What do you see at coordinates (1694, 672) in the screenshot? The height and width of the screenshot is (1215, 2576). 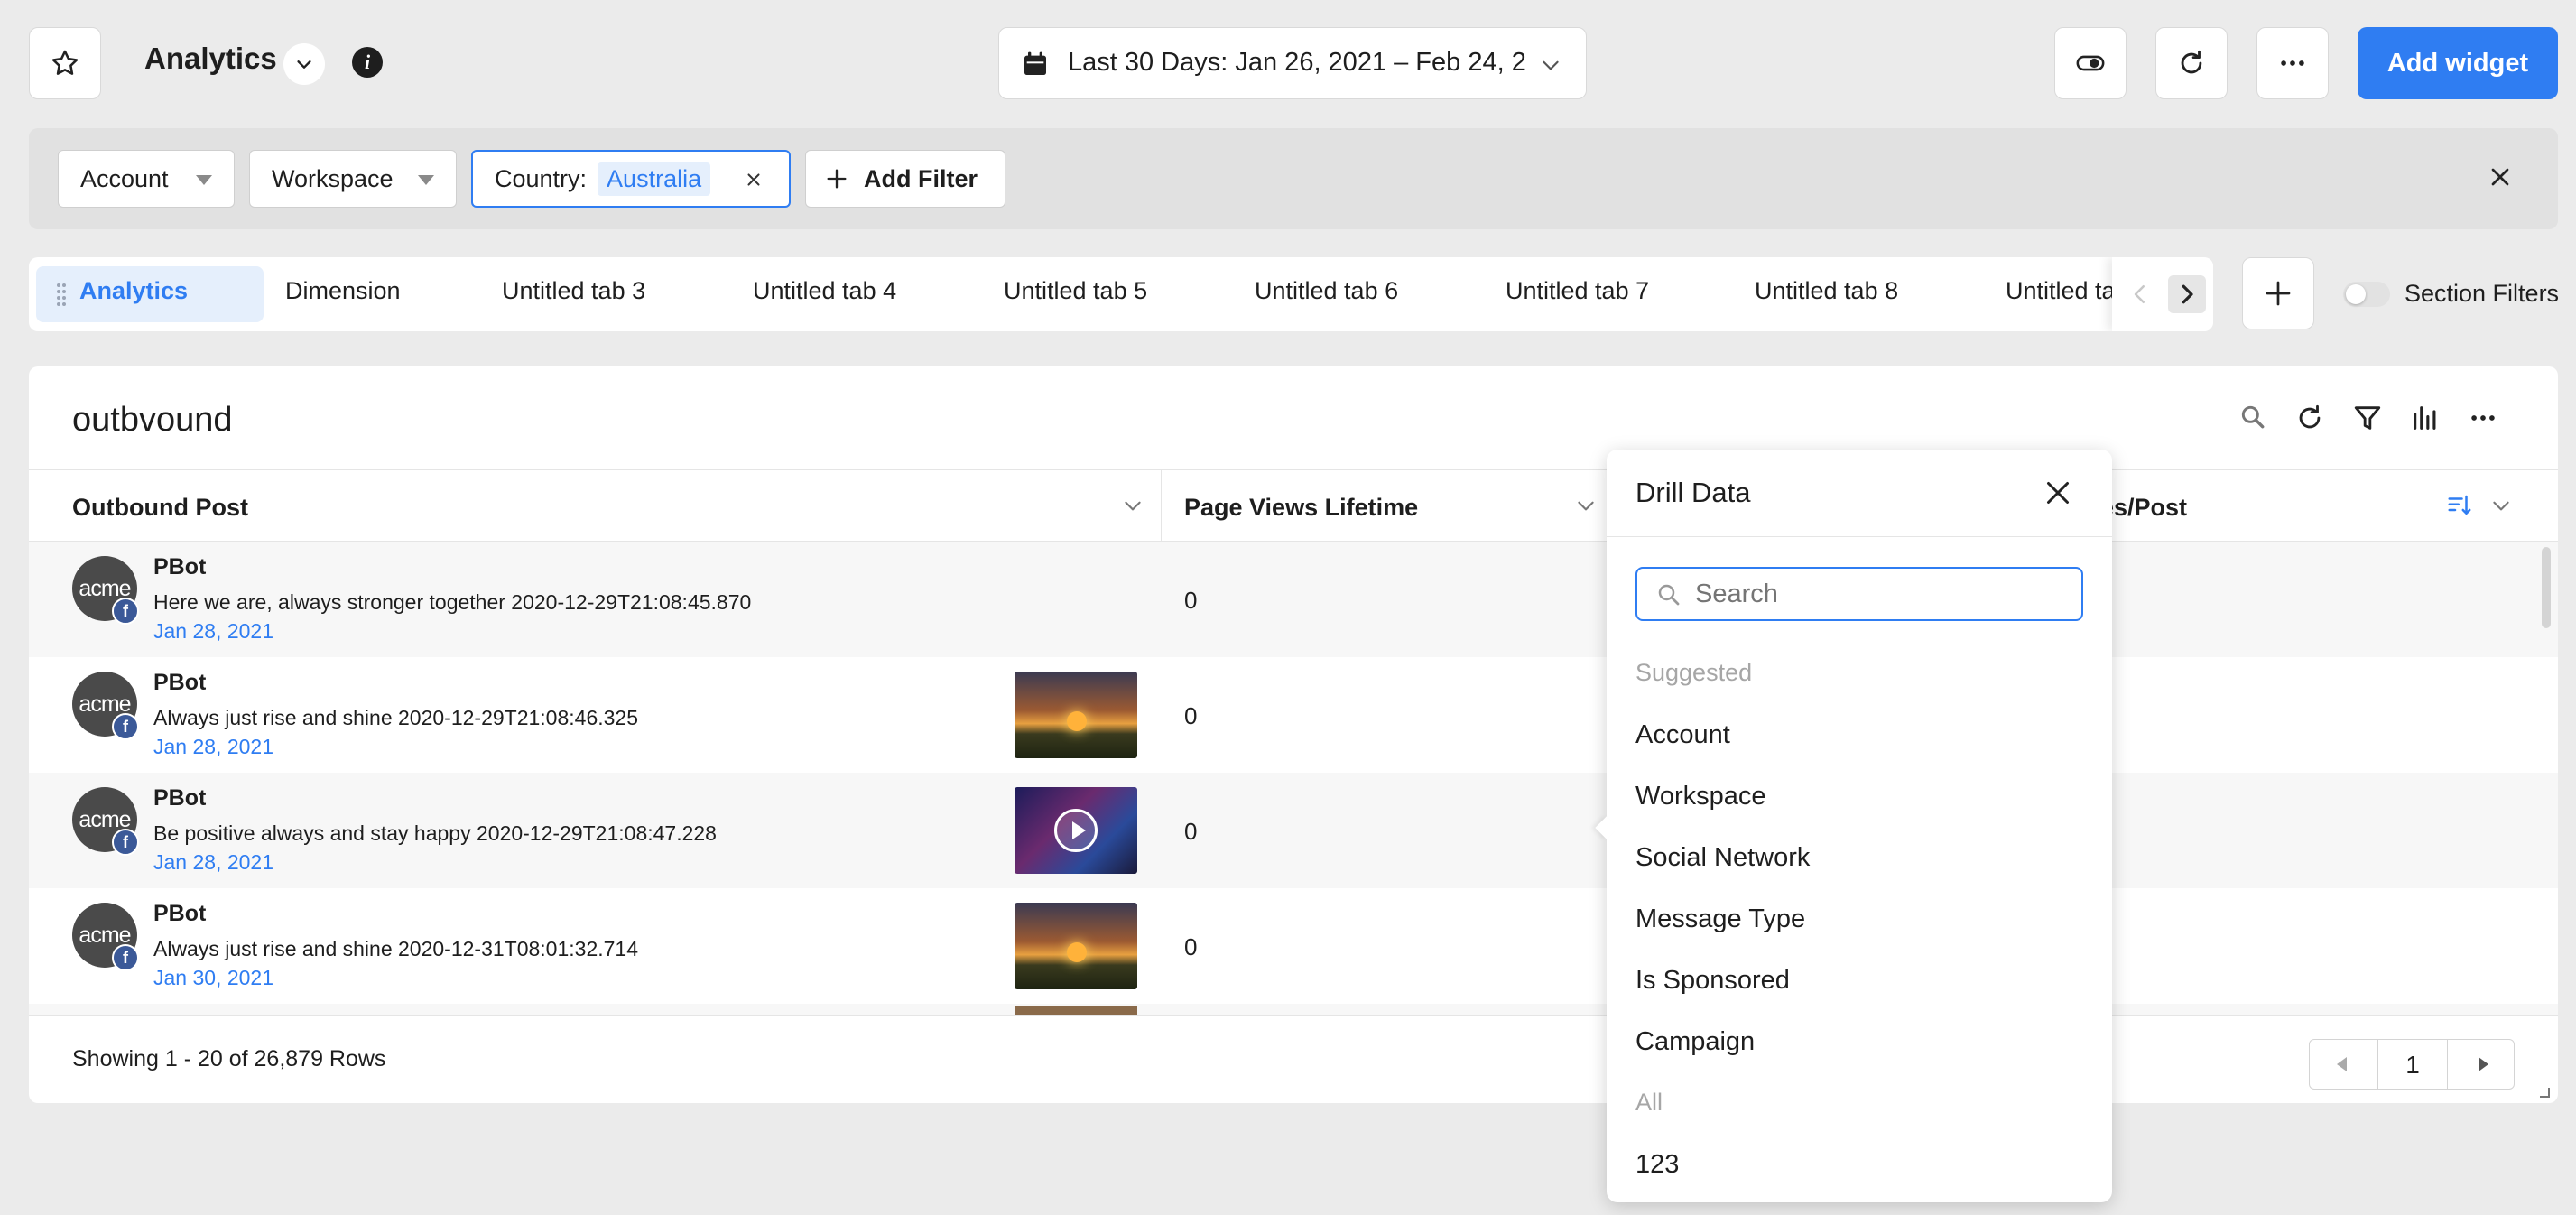 I see `suggested-section-label: Suggested` at bounding box center [1694, 672].